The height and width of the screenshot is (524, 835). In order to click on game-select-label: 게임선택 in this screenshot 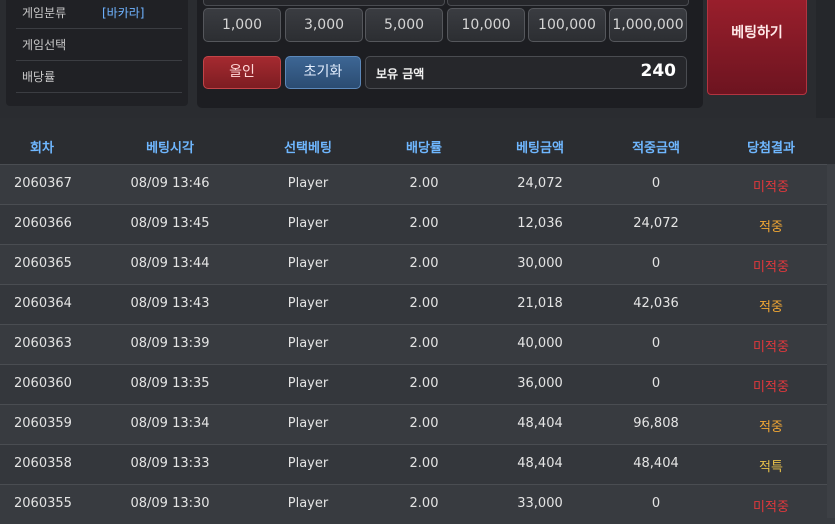, I will do `click(44, 45)`.